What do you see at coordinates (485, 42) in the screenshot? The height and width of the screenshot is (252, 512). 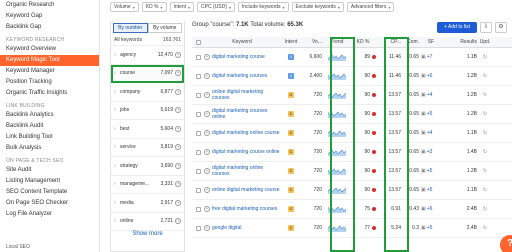 I see `column-header-upd: Upd.` at bounding box center [485, 42].